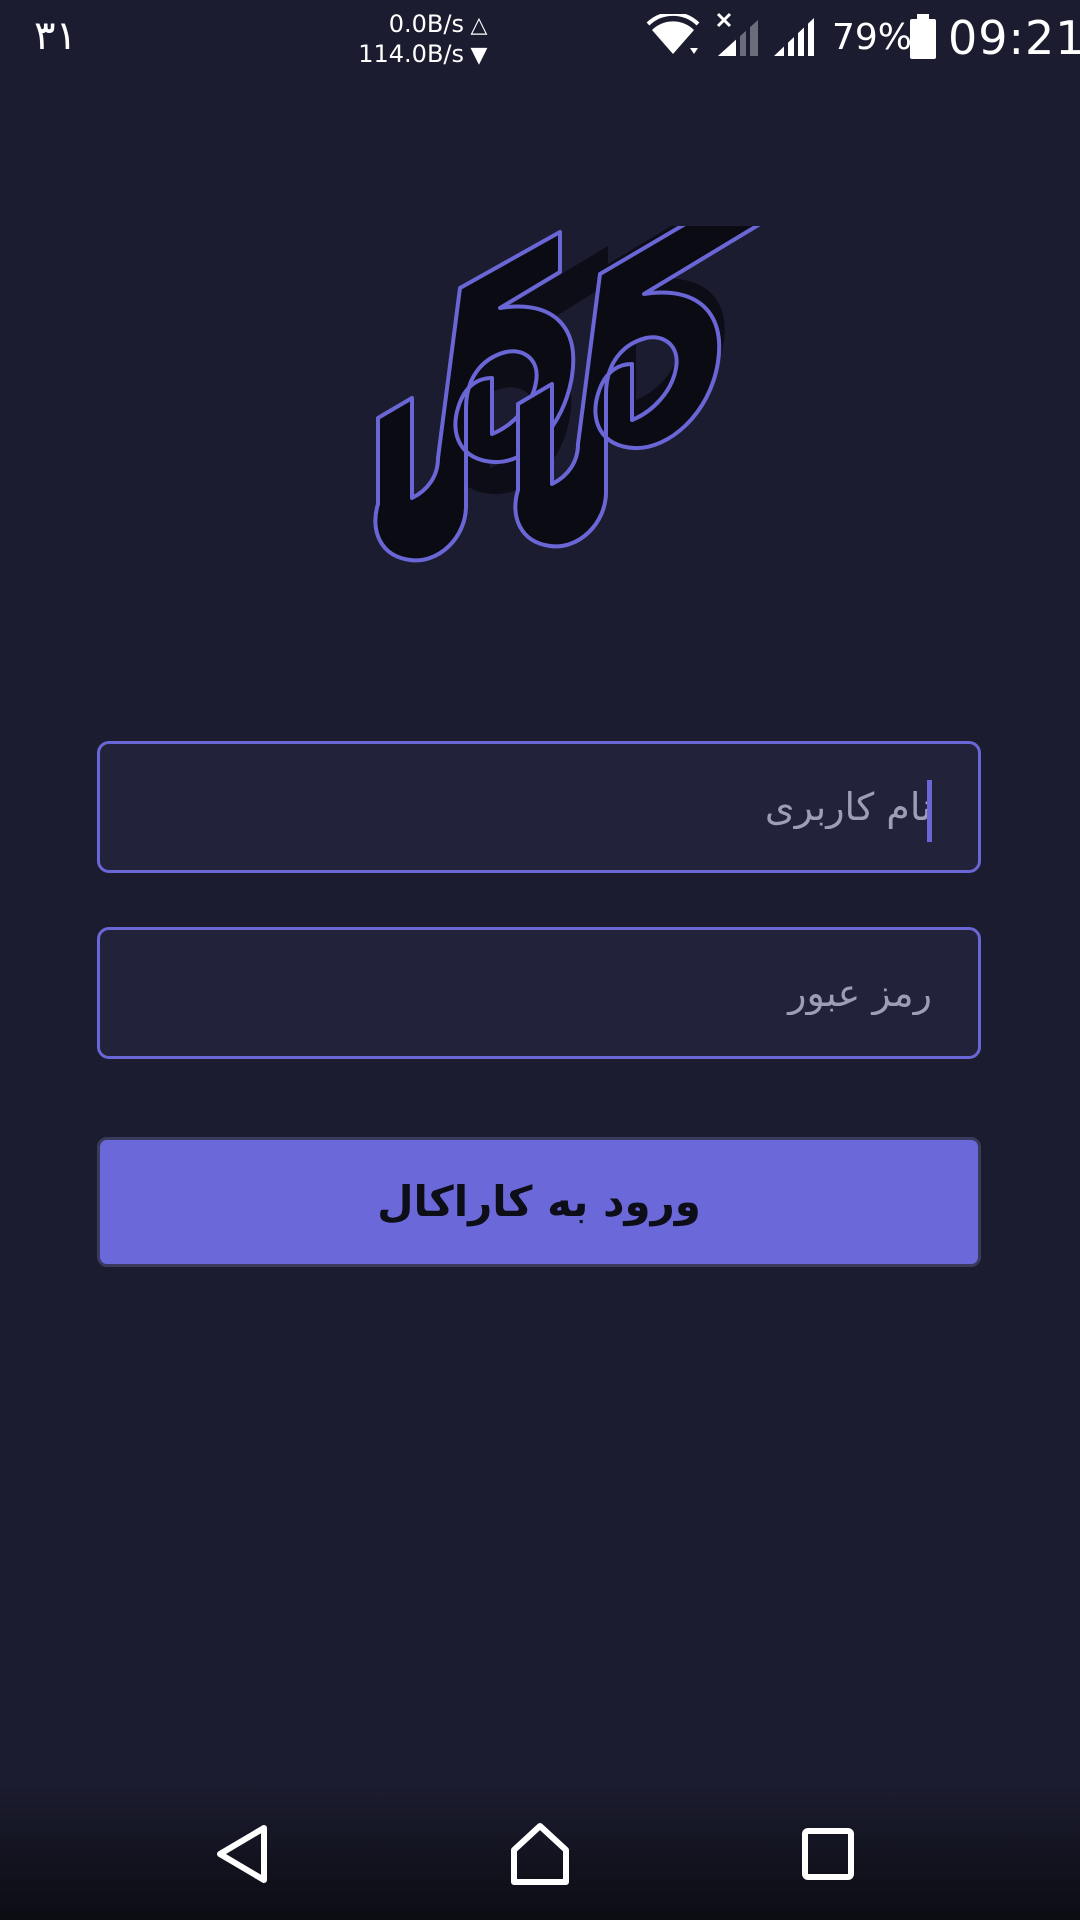  I want to click on clock: 09:21, so click(1014, 38).